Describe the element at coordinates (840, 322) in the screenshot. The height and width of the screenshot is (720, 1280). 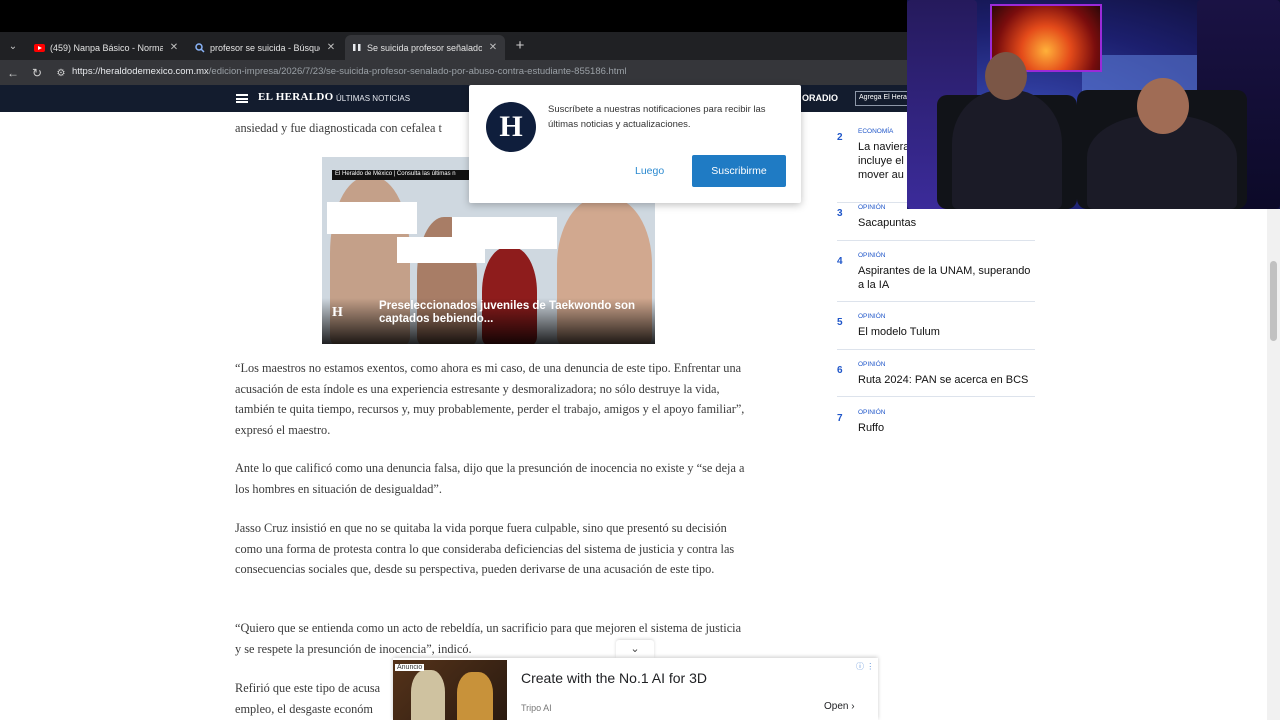
I see `trending-number: 5` at that location.